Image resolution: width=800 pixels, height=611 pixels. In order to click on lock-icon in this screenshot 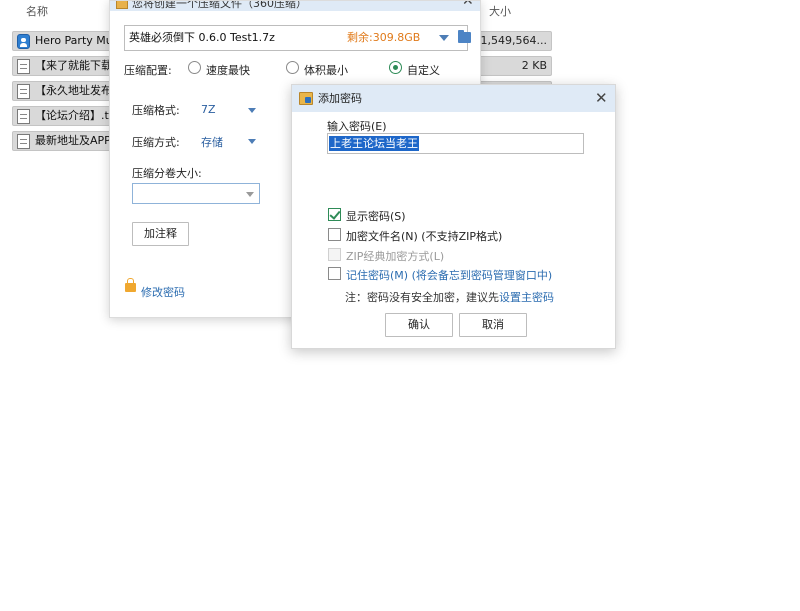, I will do `click(130, 285)`.